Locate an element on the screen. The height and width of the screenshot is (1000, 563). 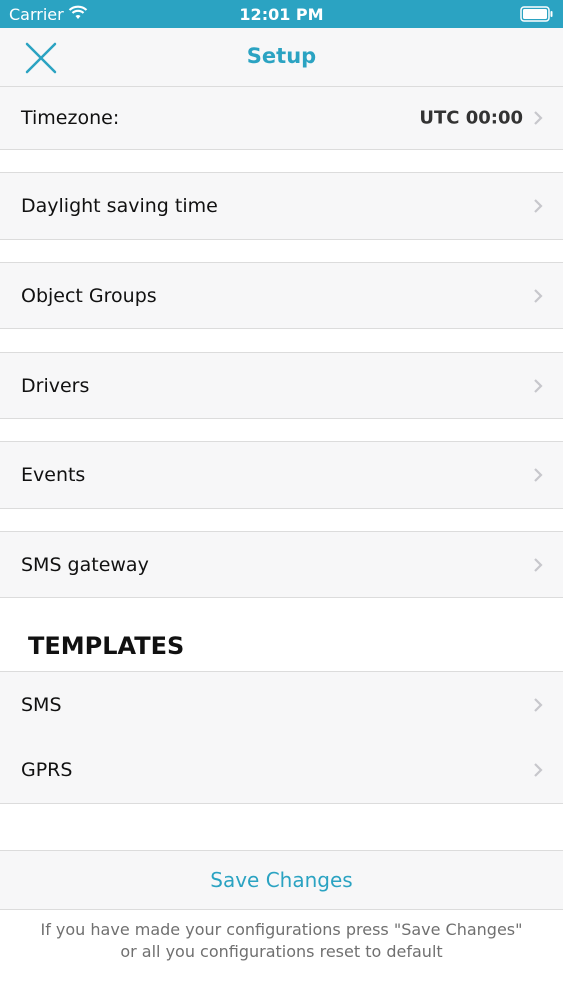
timezone-value: UTC 00:00 is located at coordinates (471, 118).